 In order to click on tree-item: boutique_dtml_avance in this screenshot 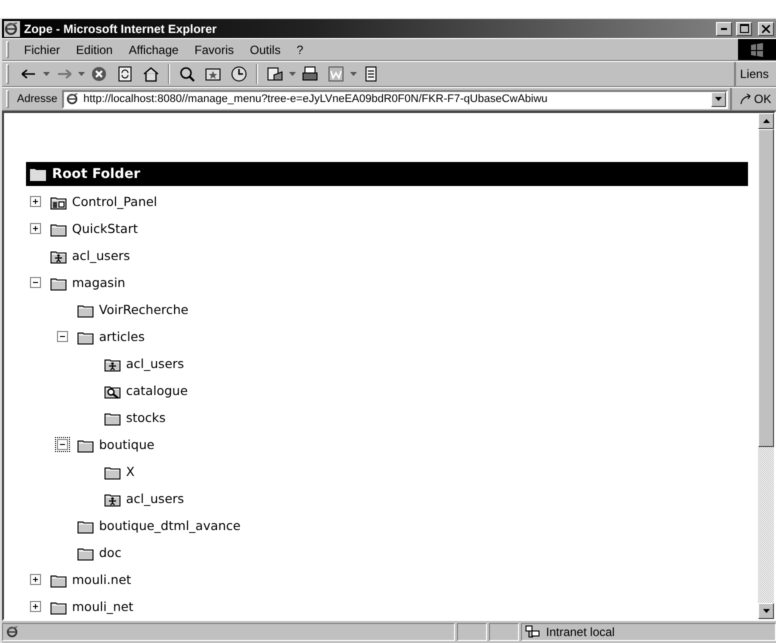, I will do `click(170, 525)`.